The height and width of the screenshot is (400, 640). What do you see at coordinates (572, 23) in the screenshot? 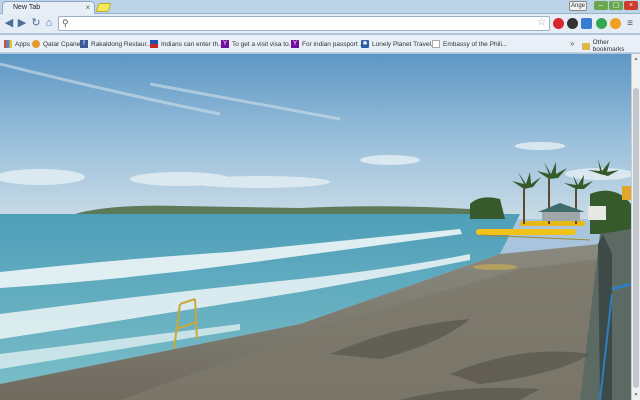
I see `clock-extension-icon` at bounding box center [572, 23].